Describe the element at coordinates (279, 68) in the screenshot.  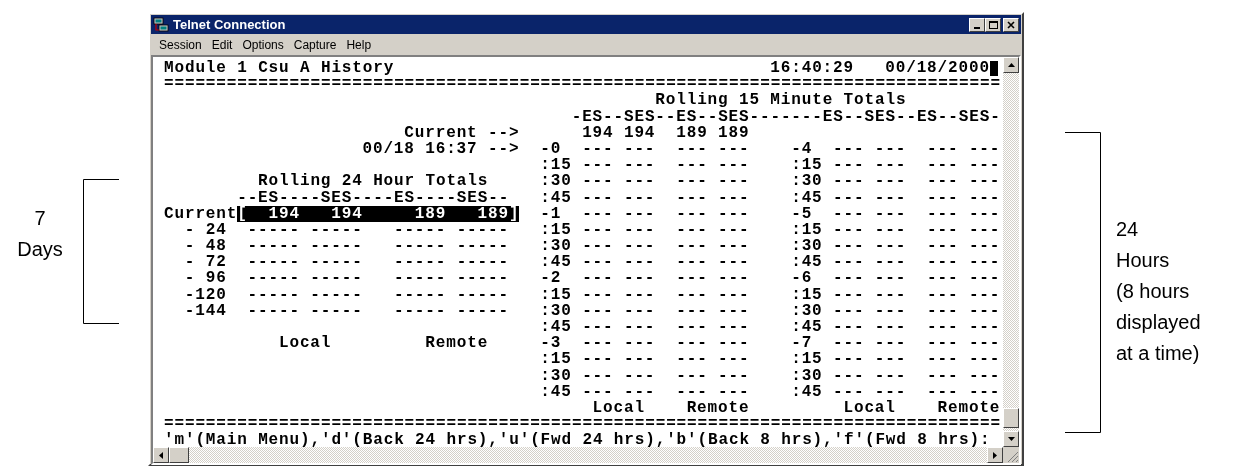
I see `screen-title: Module 1 Csu A History` at that location.